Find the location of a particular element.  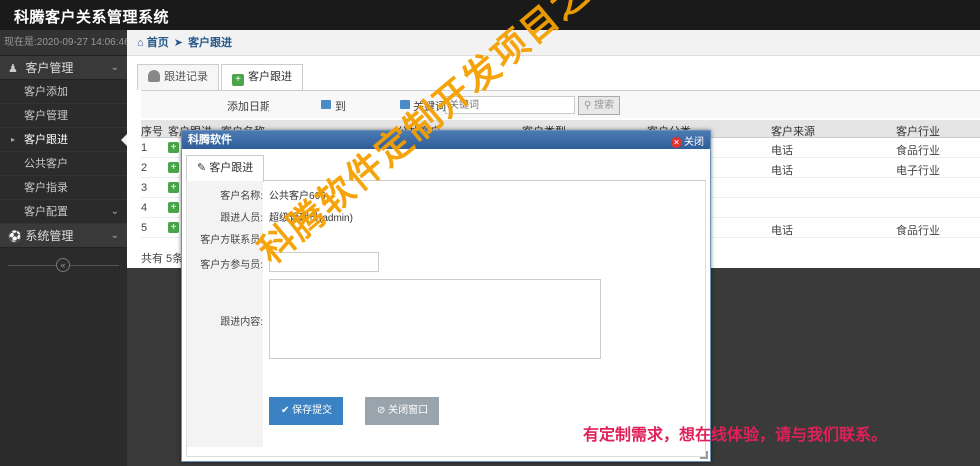

tab-customer-follow-up: ✎ 客户跟进 is located at coordinates (225, 168).